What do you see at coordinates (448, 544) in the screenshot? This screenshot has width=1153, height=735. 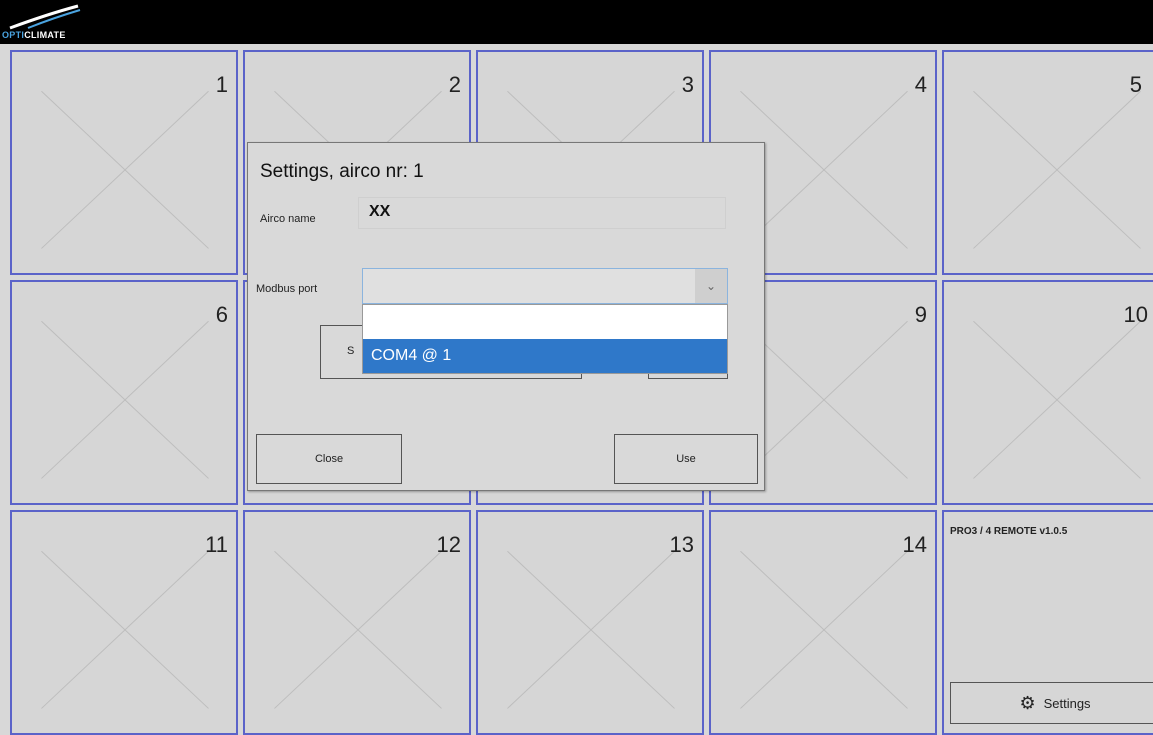 I see `tile-number: 12` at bounding box center [448, 544].